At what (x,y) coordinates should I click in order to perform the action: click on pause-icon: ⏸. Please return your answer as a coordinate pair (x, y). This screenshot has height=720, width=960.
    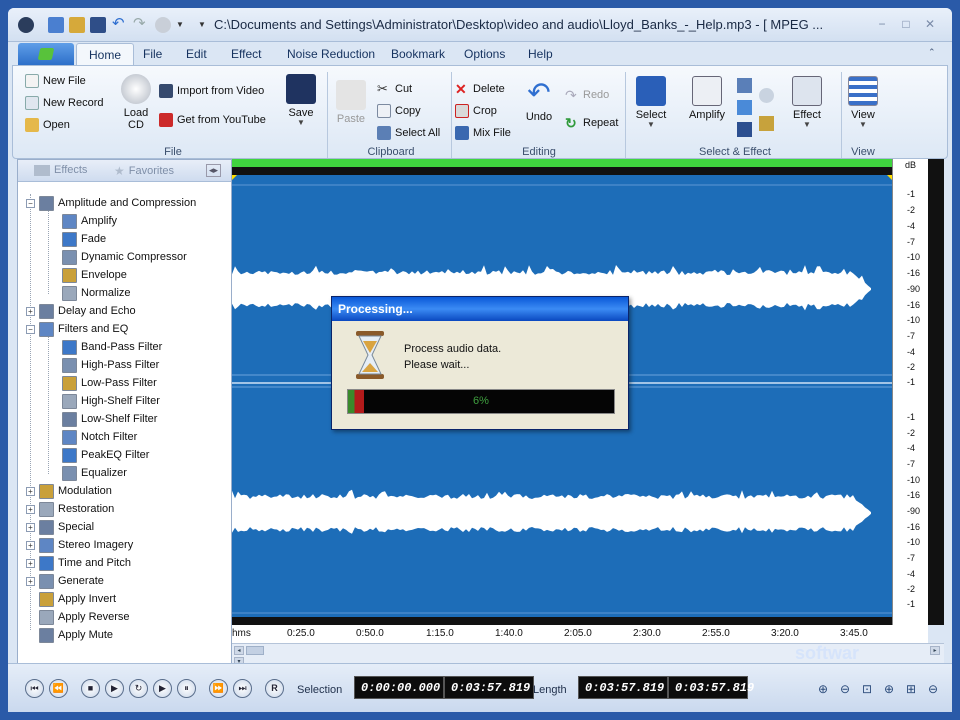
    Looking at the image, I should click on (186, 688).